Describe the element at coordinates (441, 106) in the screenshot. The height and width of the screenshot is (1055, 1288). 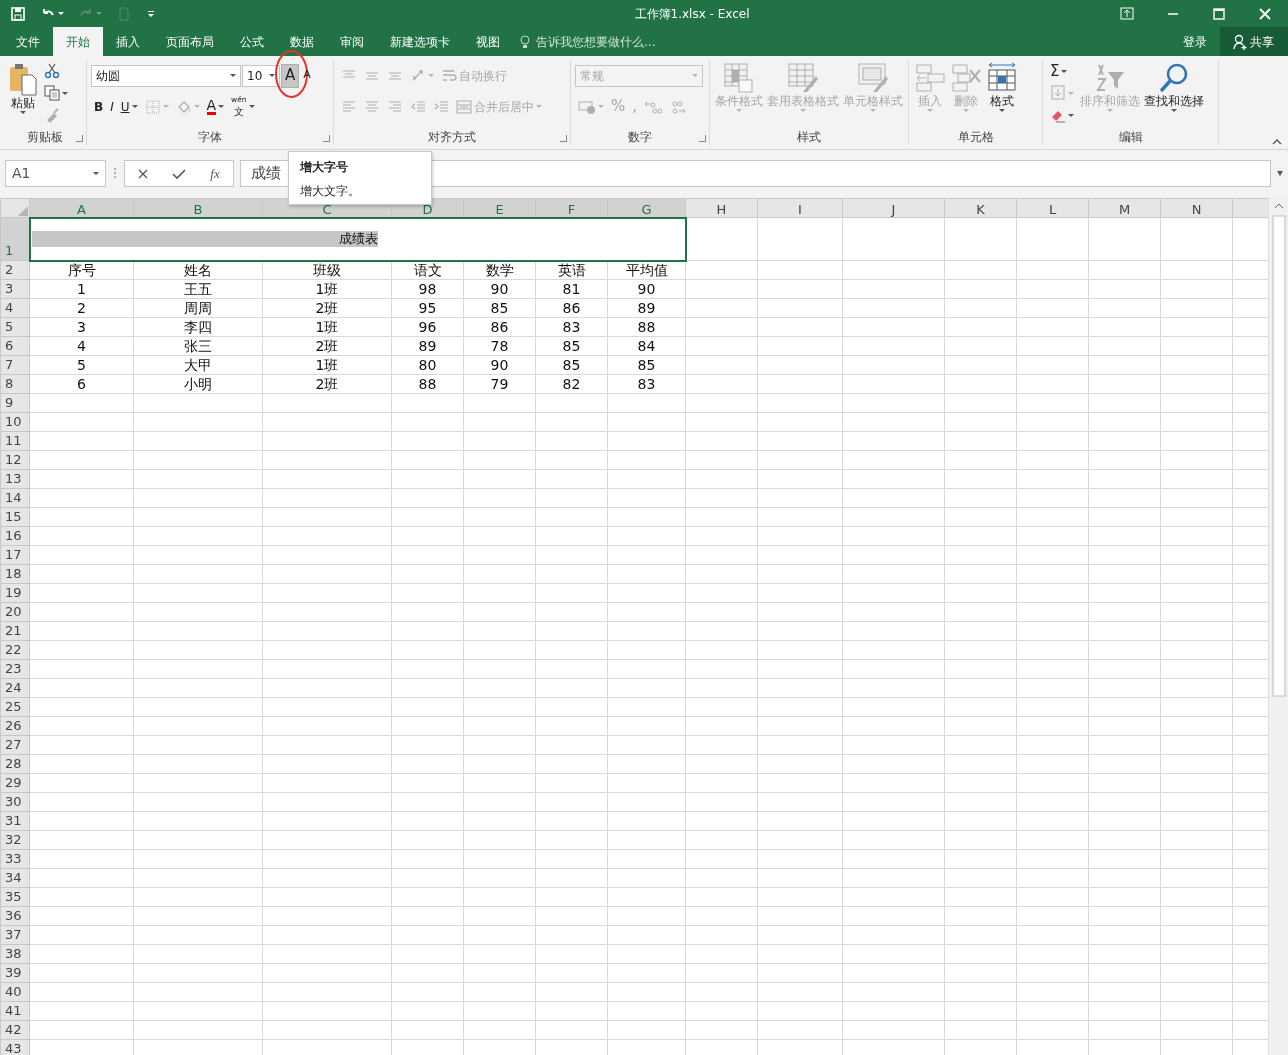
I see `indent-icon` at that location.